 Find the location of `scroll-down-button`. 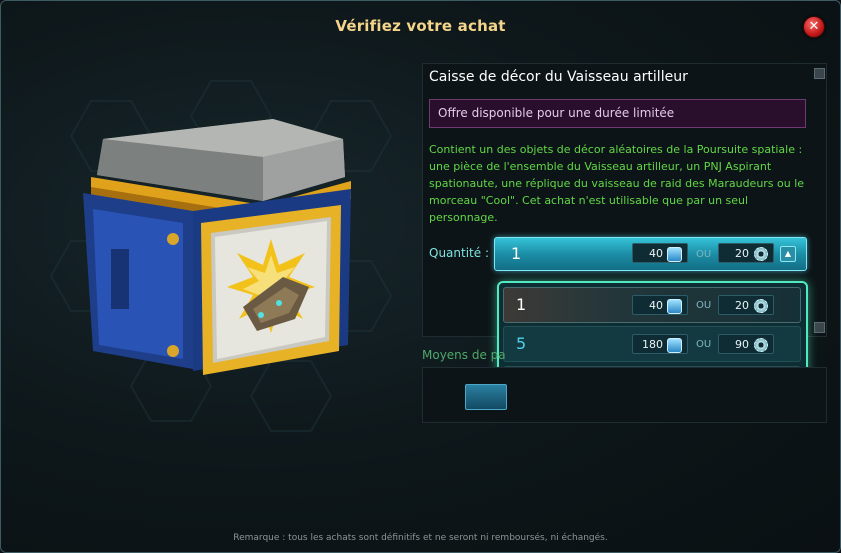

scroll-down-button is located at coordinates (819, 327).